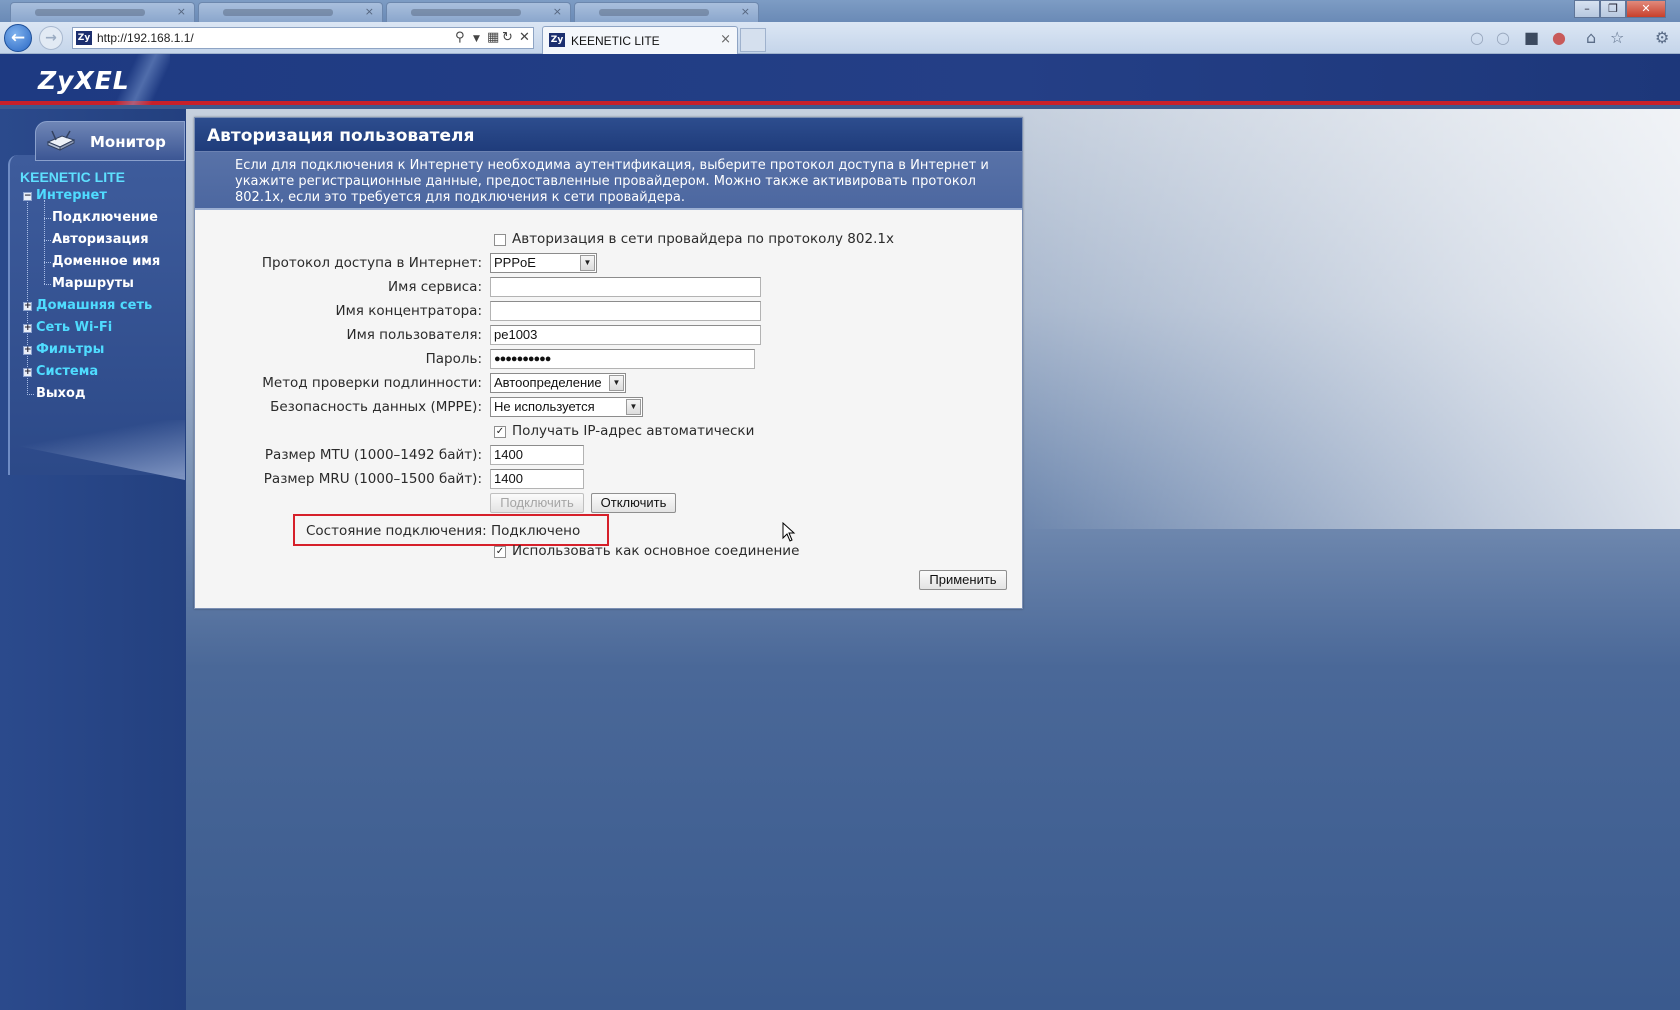  I want to click on restore-button: ❐, so click(1613, 9).